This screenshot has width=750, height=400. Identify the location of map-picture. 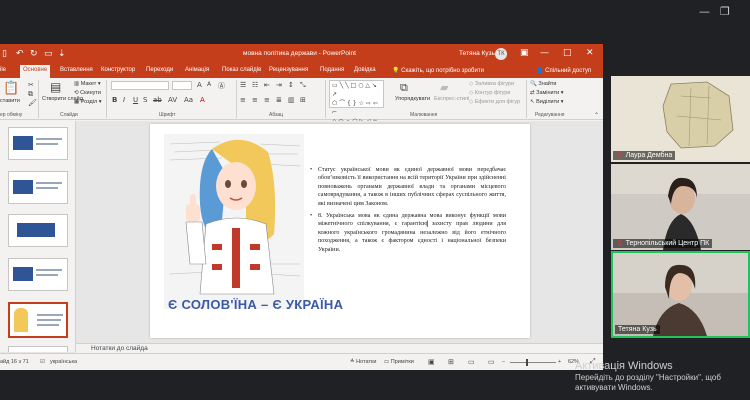
(680, 119).